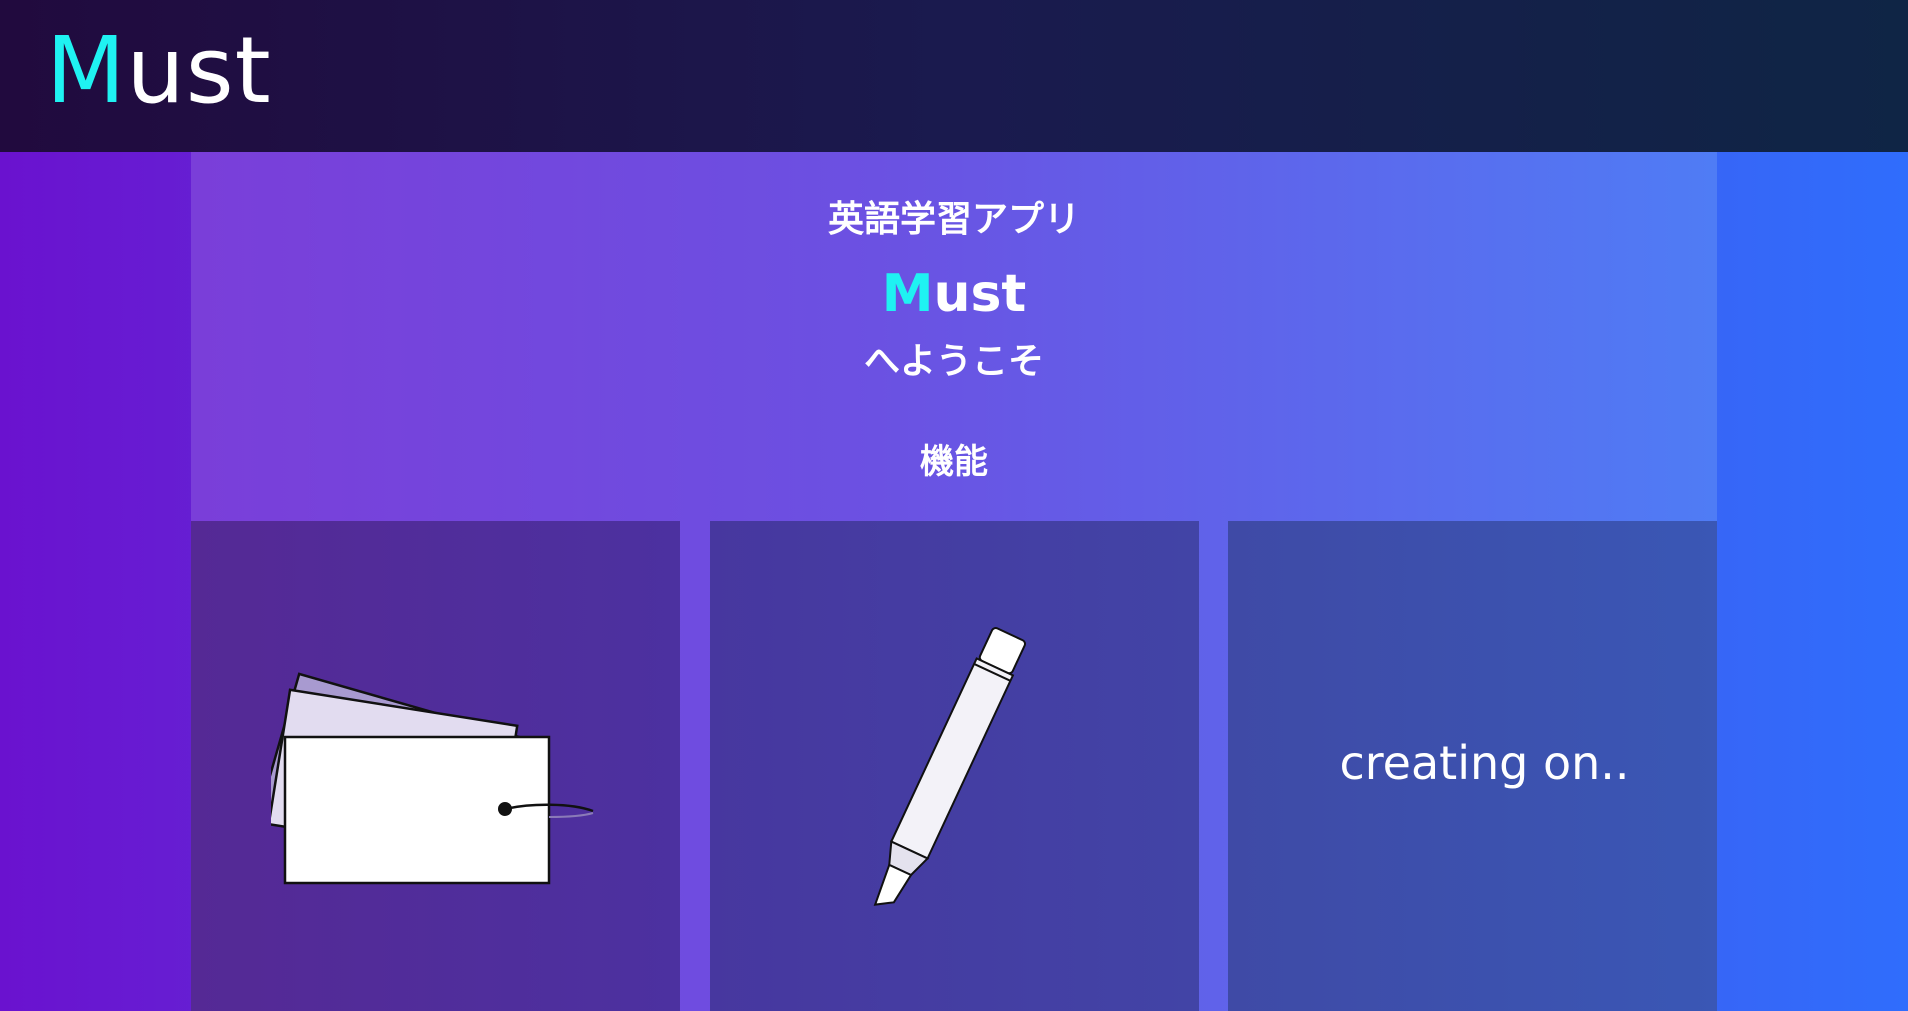  I want to click on feature-card-flashcards, so click(435, 766).